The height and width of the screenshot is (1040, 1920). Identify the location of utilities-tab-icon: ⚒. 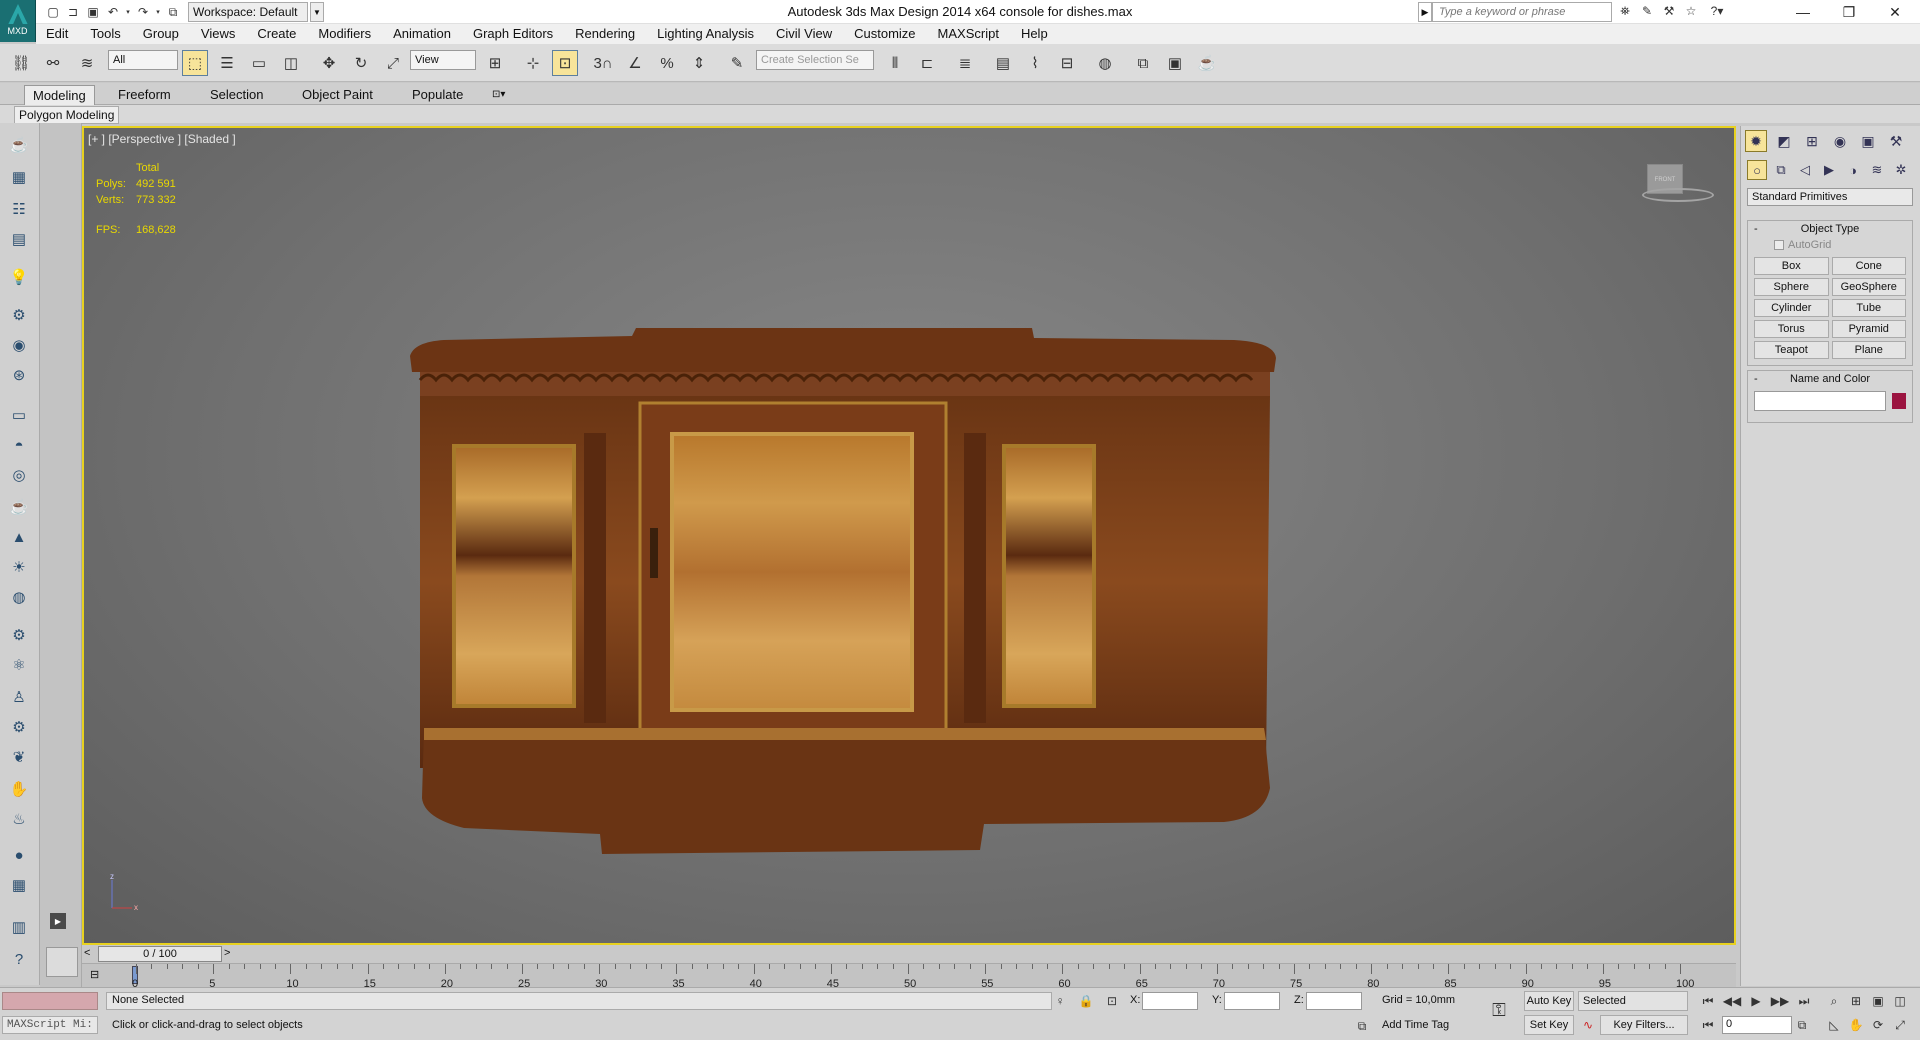
(1896, 141).